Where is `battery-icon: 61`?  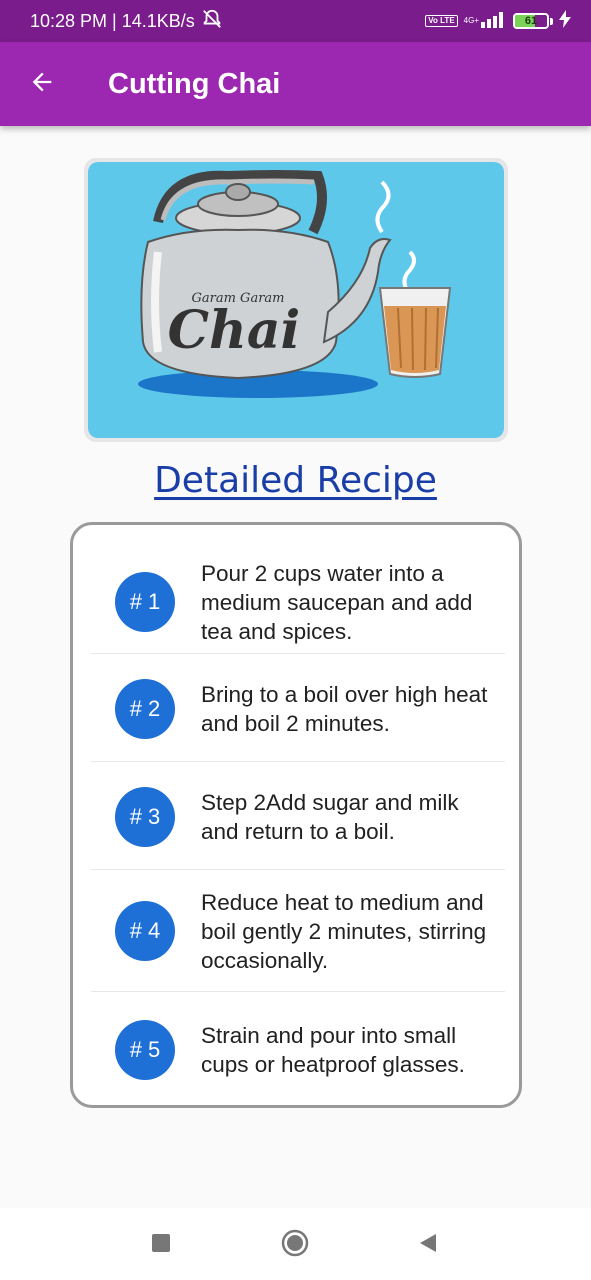
battery-icon: 61 is located at coordinates (531, 21).